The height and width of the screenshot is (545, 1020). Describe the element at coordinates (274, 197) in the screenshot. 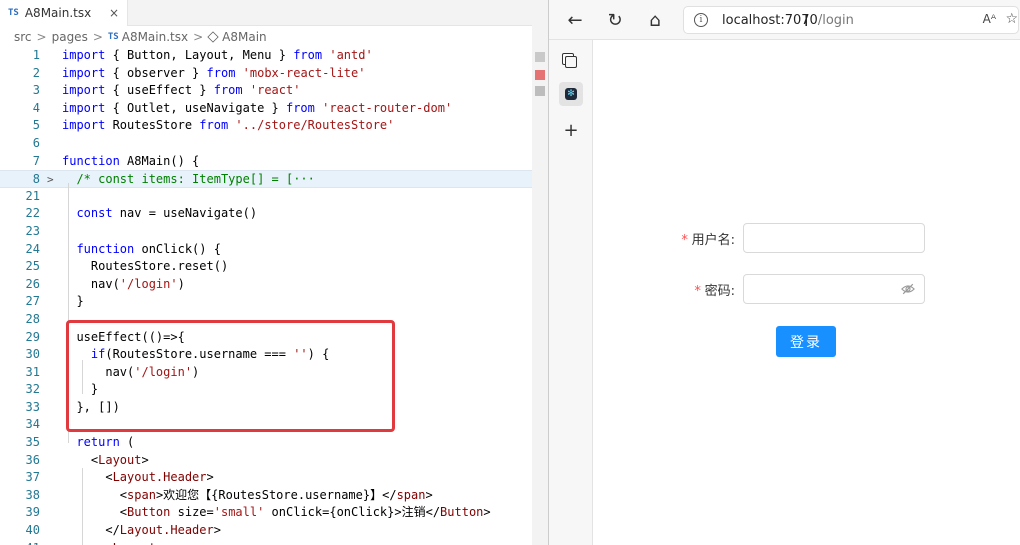

I see `code-line: 21` at that location.